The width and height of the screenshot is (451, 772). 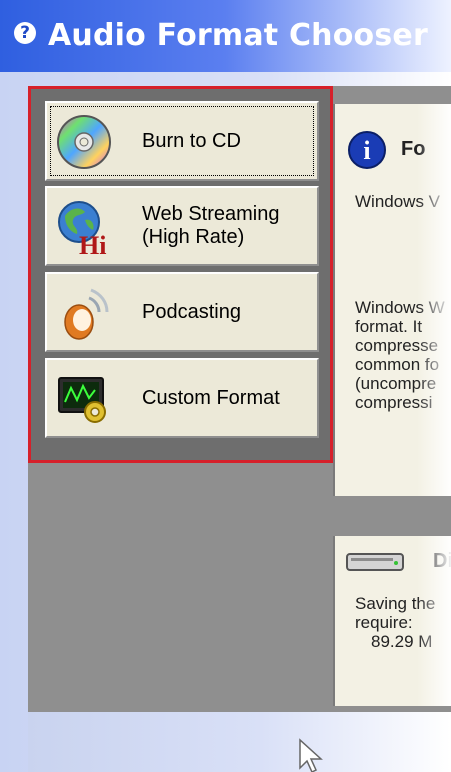 I want to click on title-bar: ? Audio Format Chooser, so click(x=225, y=36).